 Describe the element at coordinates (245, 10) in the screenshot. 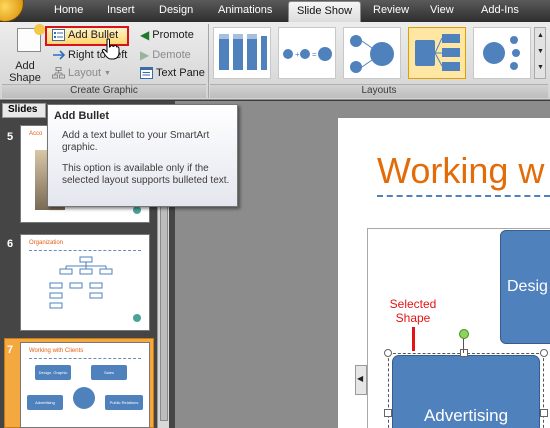

I see `tab-animations: Animations` at that location.